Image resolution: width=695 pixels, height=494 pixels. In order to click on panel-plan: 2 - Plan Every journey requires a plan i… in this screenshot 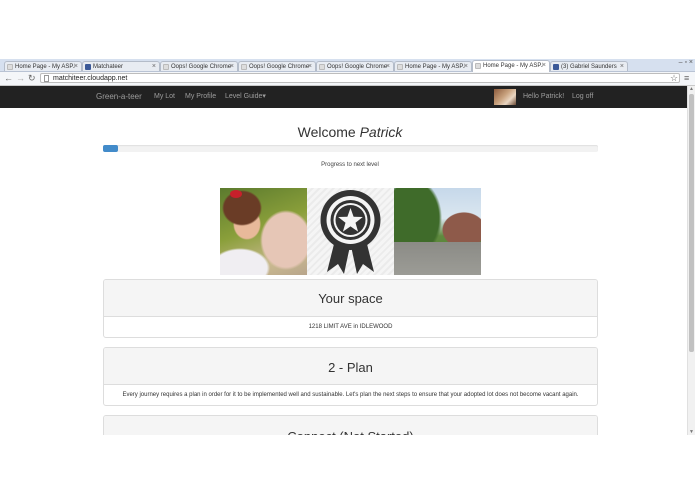, I will do `click(350, 376)`.